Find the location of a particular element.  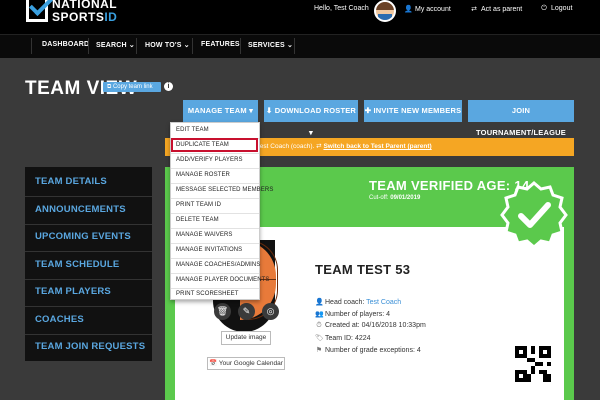

delete-image-button: 🗑 is located at coordinates (222, 311).